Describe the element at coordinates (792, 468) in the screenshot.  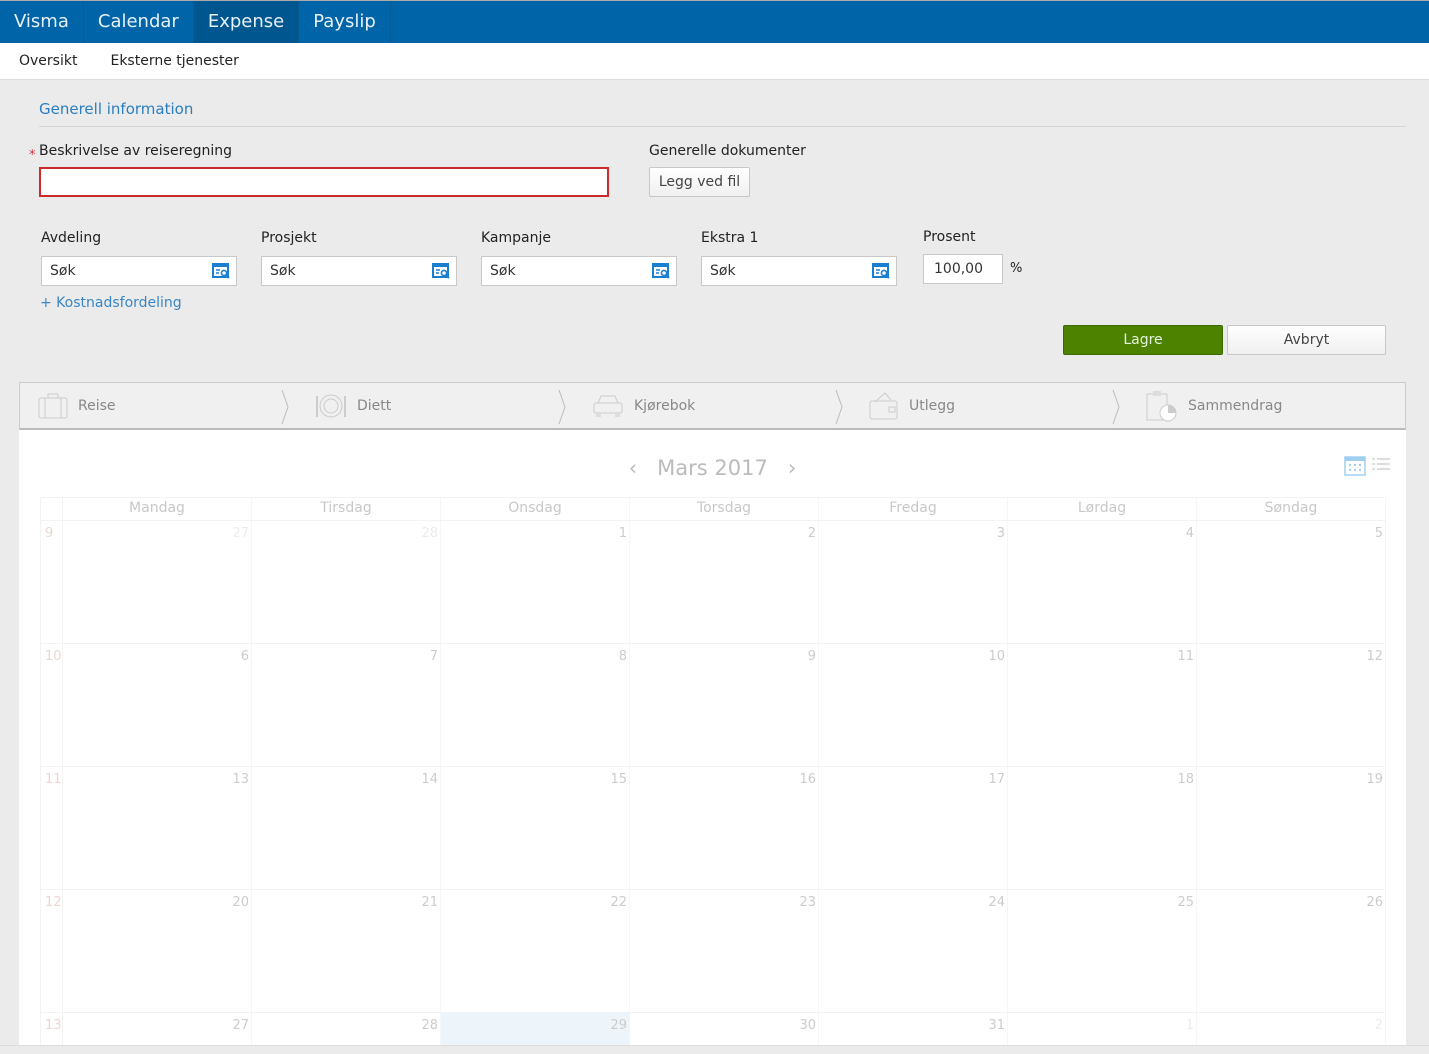
I see `next-month-chevron-right-icon: ›` at that location.